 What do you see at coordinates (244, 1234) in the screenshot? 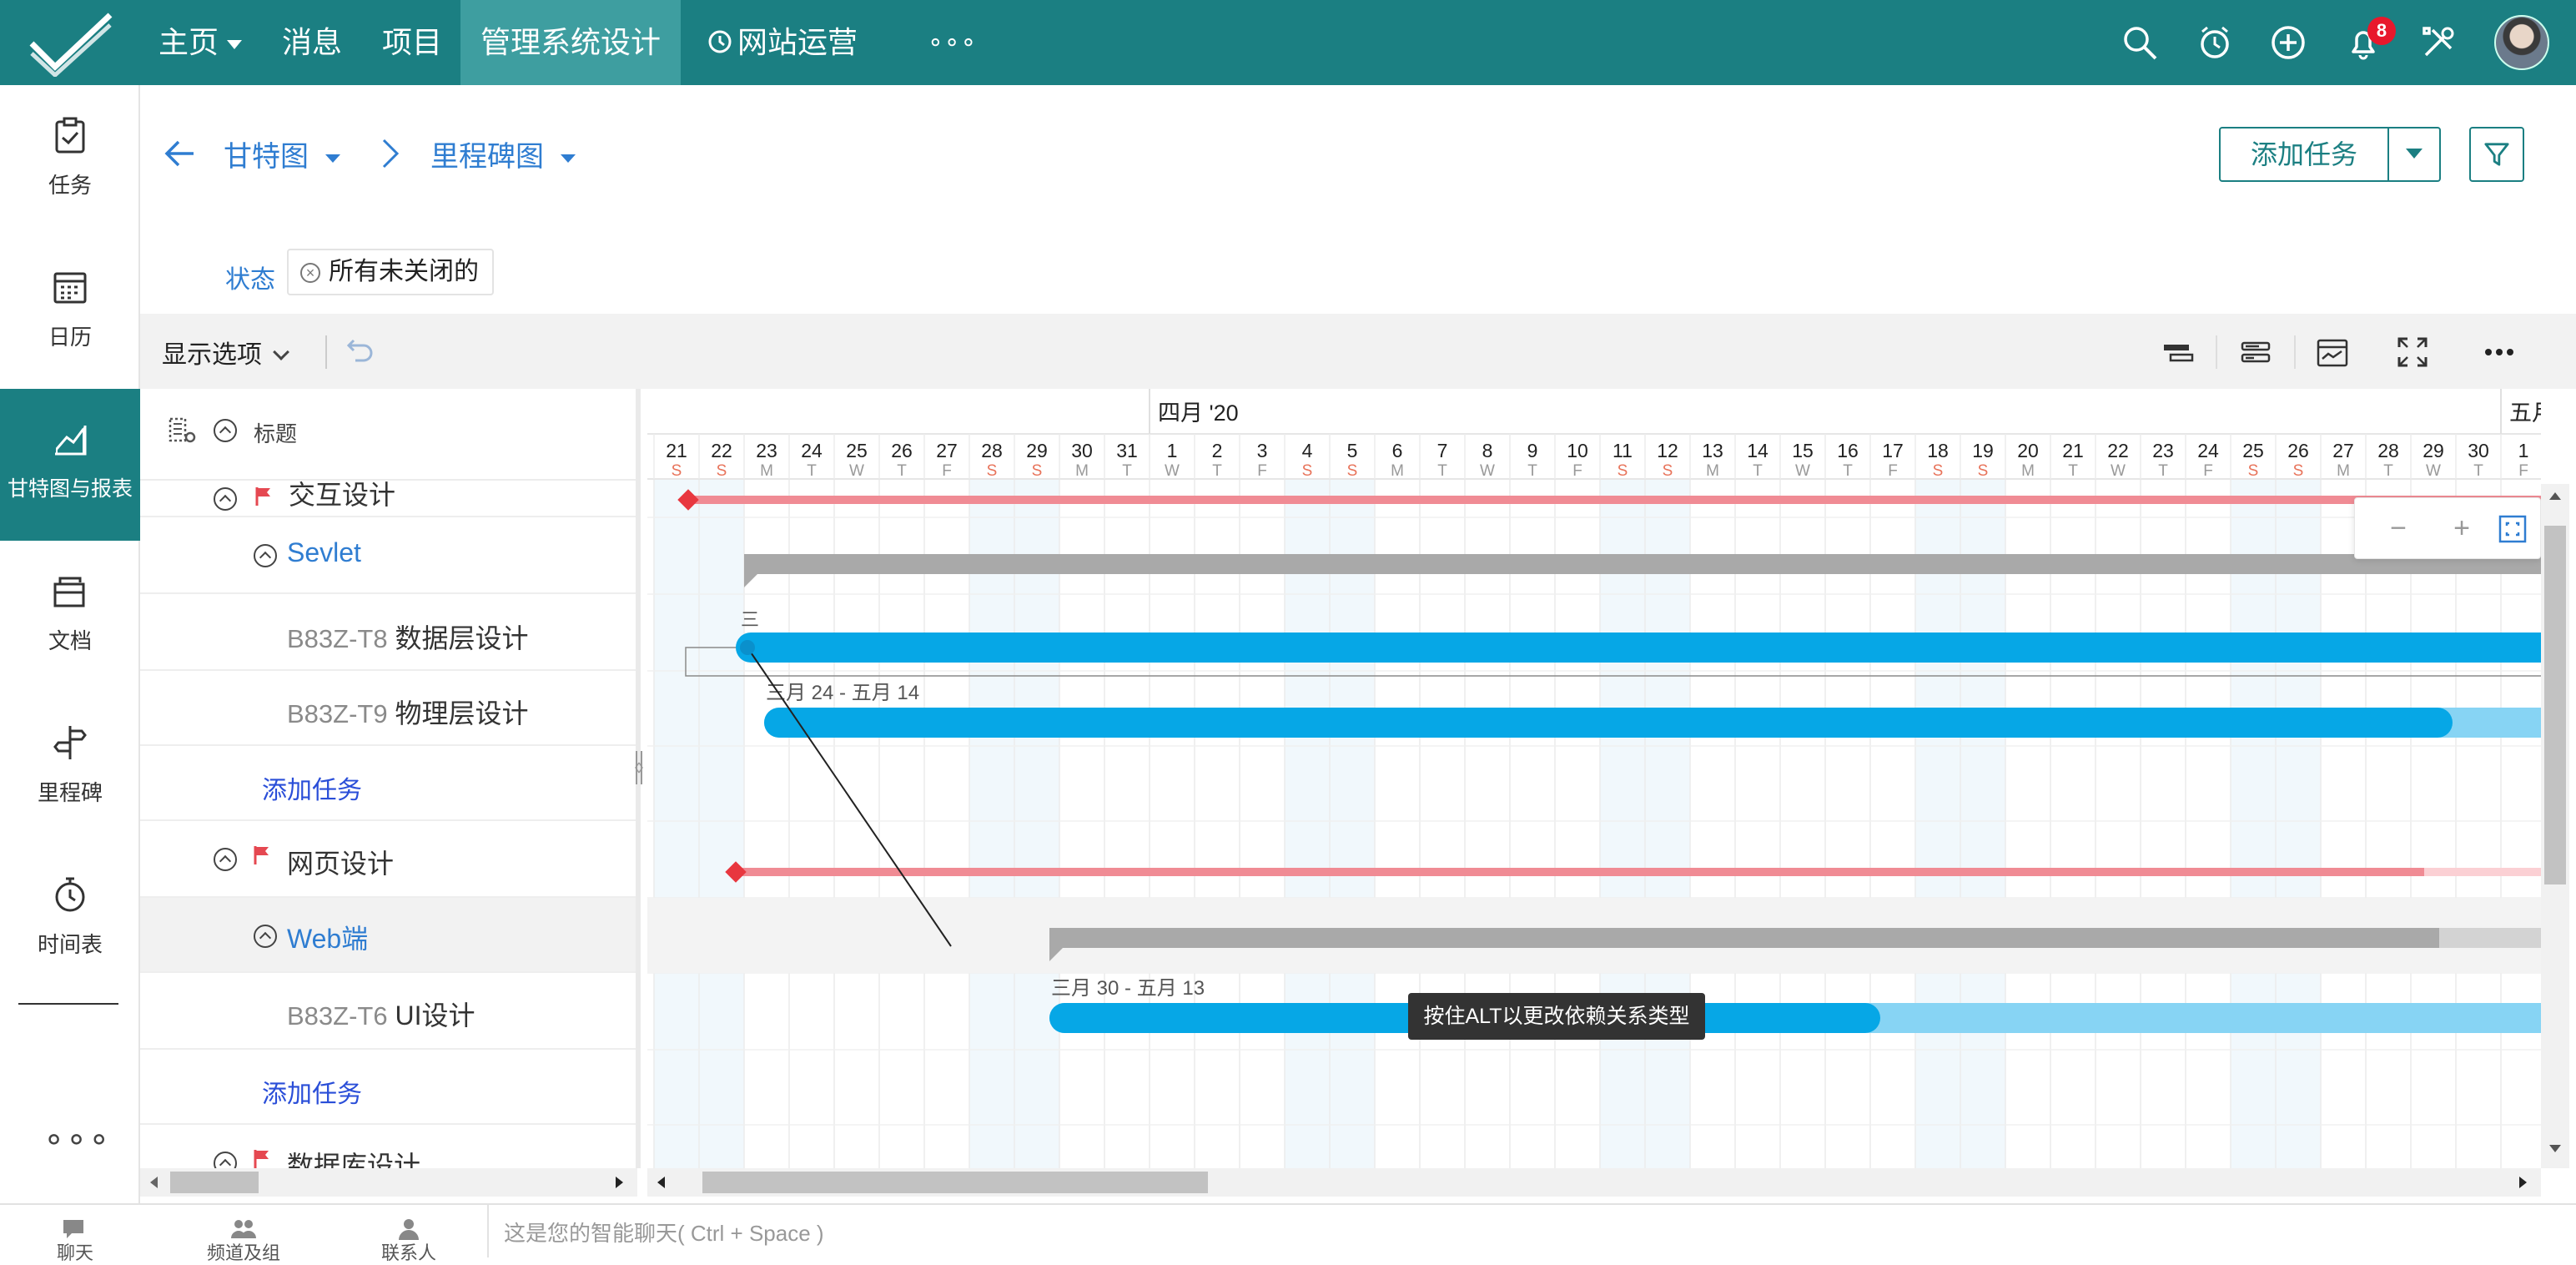
I see `channels-button: 频道及组` at bounding box center [244, 1234].